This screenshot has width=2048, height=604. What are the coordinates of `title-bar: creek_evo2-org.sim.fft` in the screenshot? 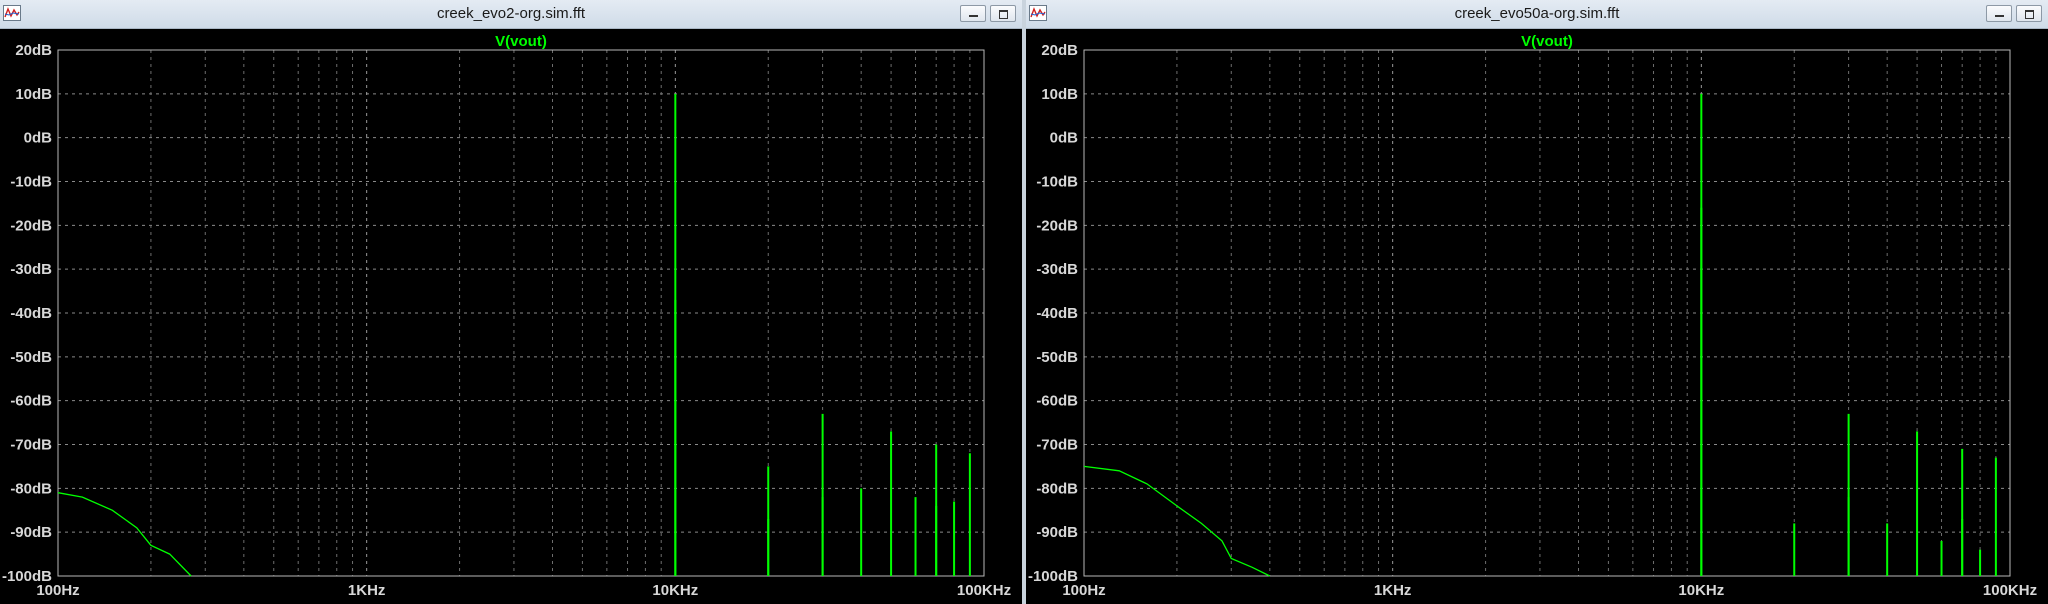 It's located at (511, 14).